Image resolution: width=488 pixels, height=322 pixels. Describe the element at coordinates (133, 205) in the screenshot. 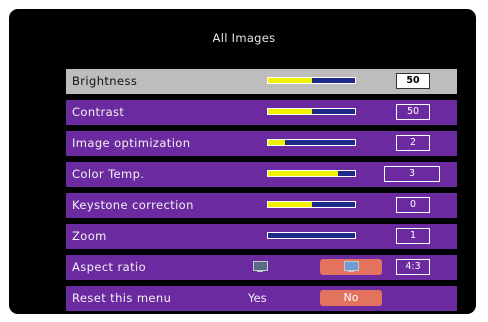

I see `row-label: Keystone correction` at that location.